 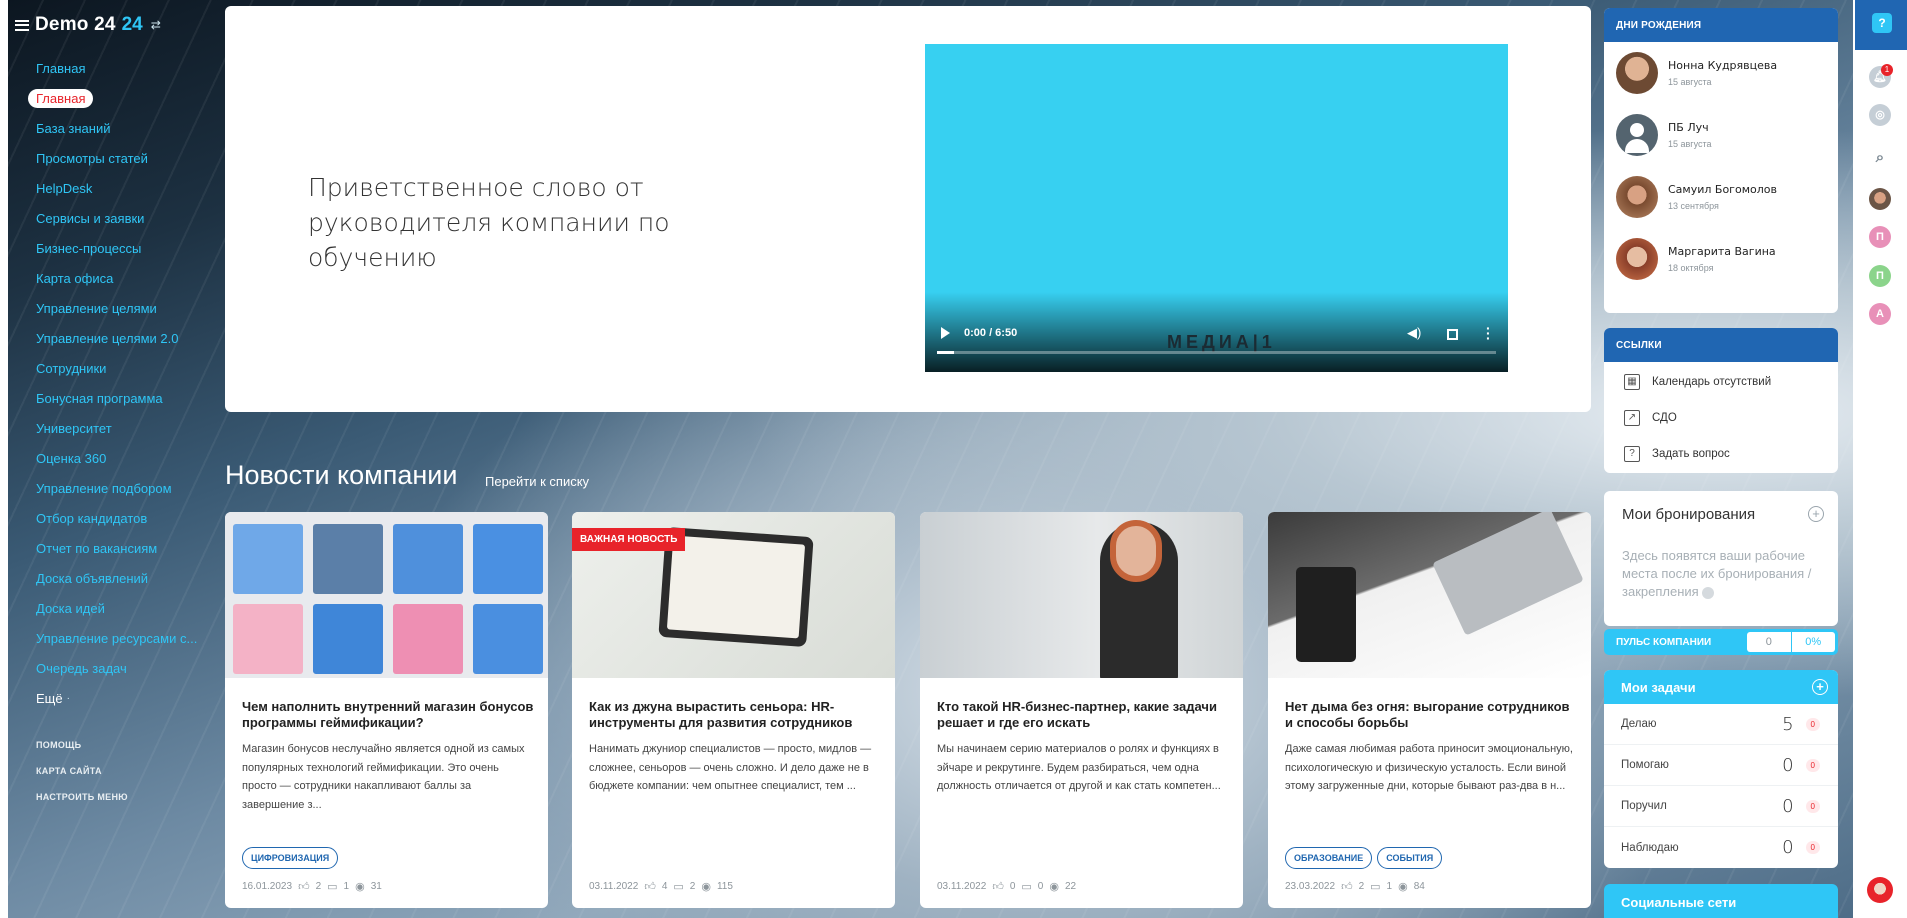 I want to click on news-list-link: Перейти к списку, so click(x=537, y=481).